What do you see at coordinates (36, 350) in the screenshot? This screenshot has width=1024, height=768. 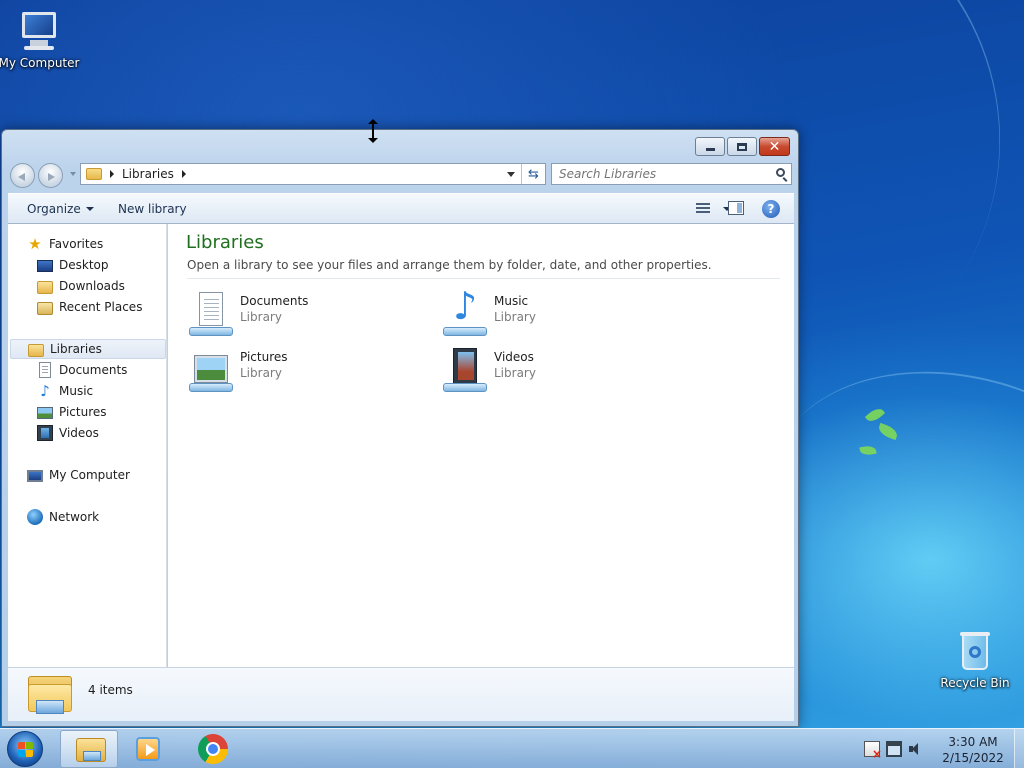 I see `libraries-icon` at bounding box center [36, 350].